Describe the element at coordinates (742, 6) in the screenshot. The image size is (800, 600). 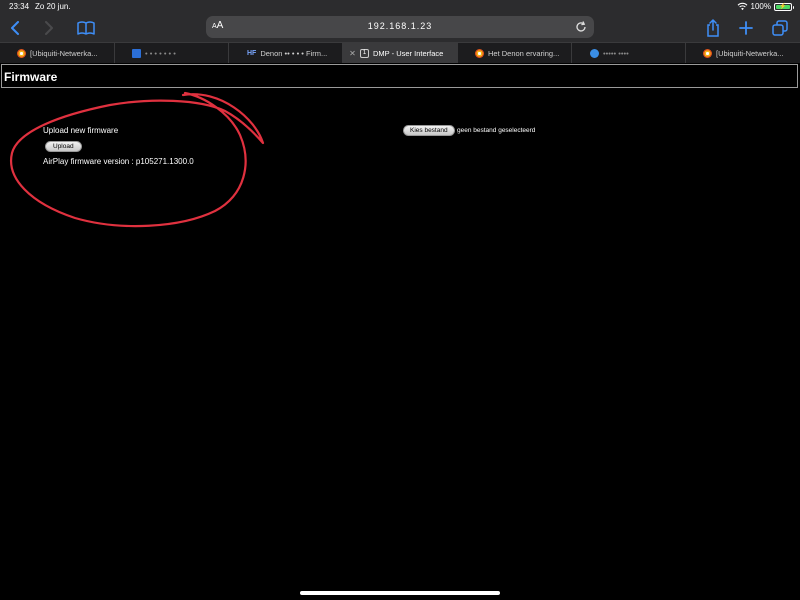
I see `wifi-icon` at that location.